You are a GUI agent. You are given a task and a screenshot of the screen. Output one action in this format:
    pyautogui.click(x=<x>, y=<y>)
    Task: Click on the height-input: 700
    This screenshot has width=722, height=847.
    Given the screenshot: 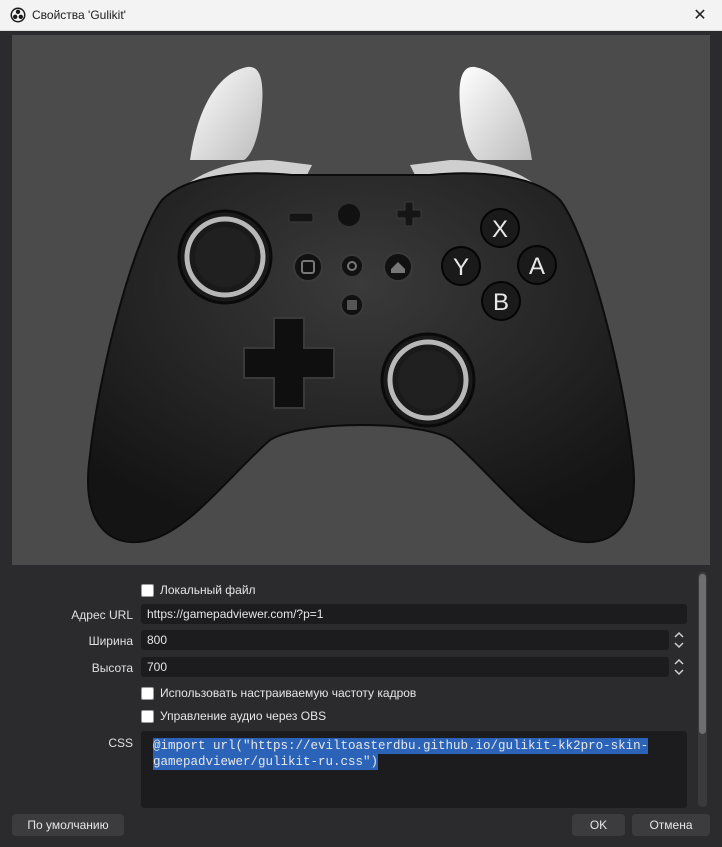 What is the action you would take?
    pyautogui.click(x=405, y=667)
    